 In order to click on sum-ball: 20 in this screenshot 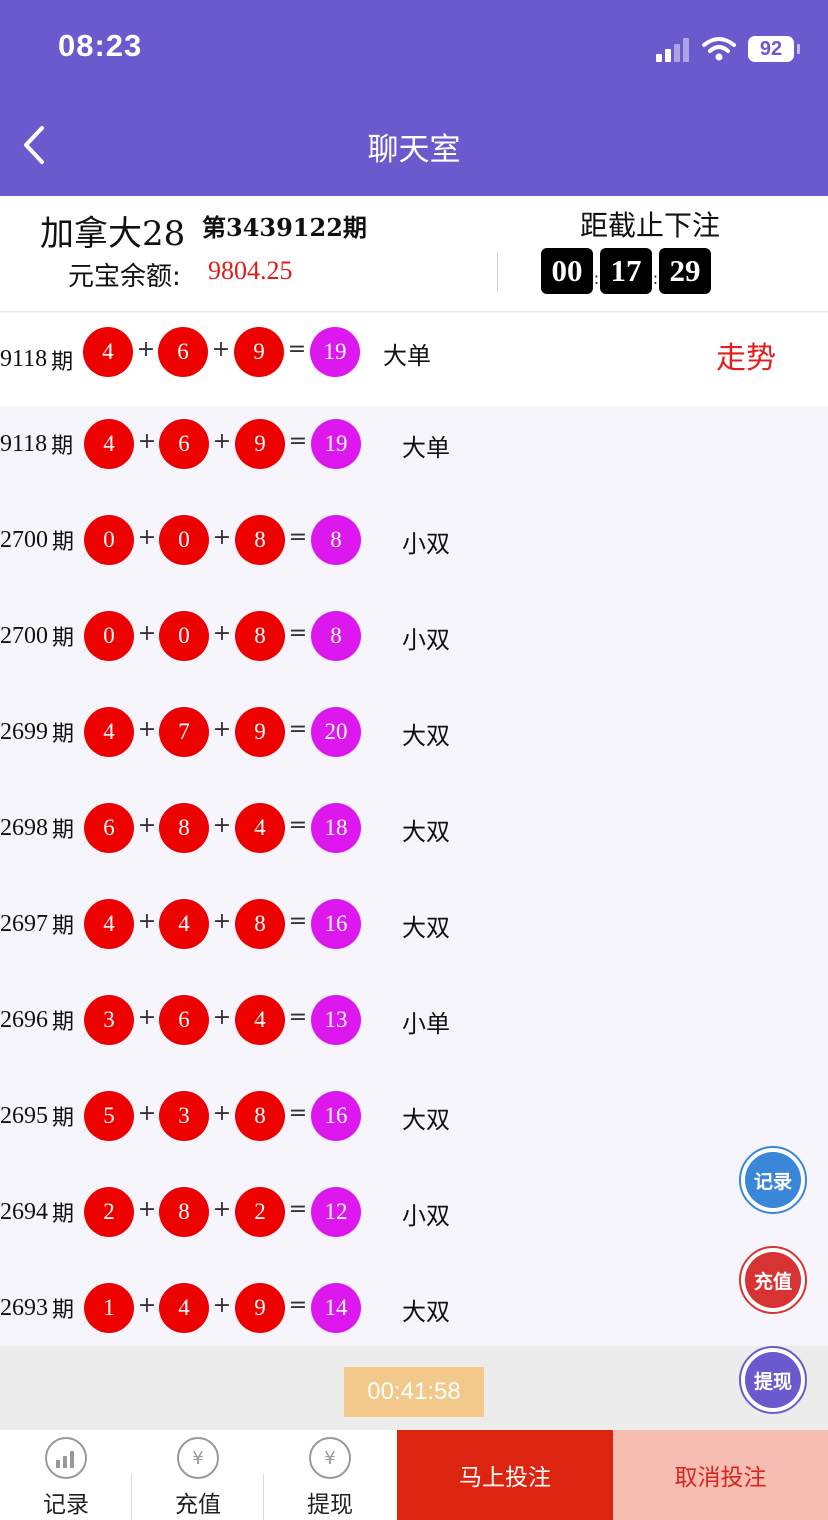, I will do `click(336, 732)`.